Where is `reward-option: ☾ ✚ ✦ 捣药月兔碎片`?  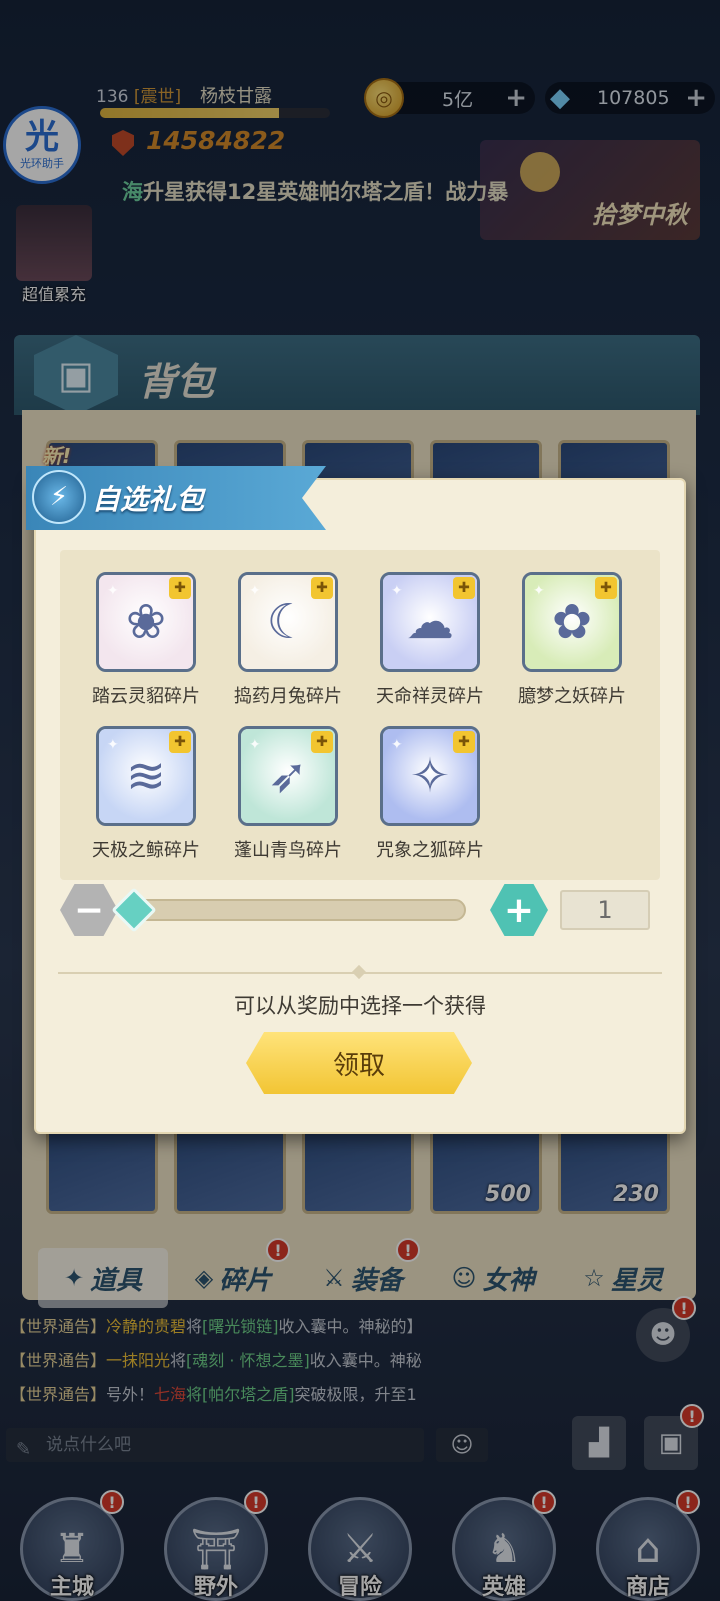
reward-option: ☾ ✚ ✦ 捣药月兔碎片 is located at coordinates (288, 647).